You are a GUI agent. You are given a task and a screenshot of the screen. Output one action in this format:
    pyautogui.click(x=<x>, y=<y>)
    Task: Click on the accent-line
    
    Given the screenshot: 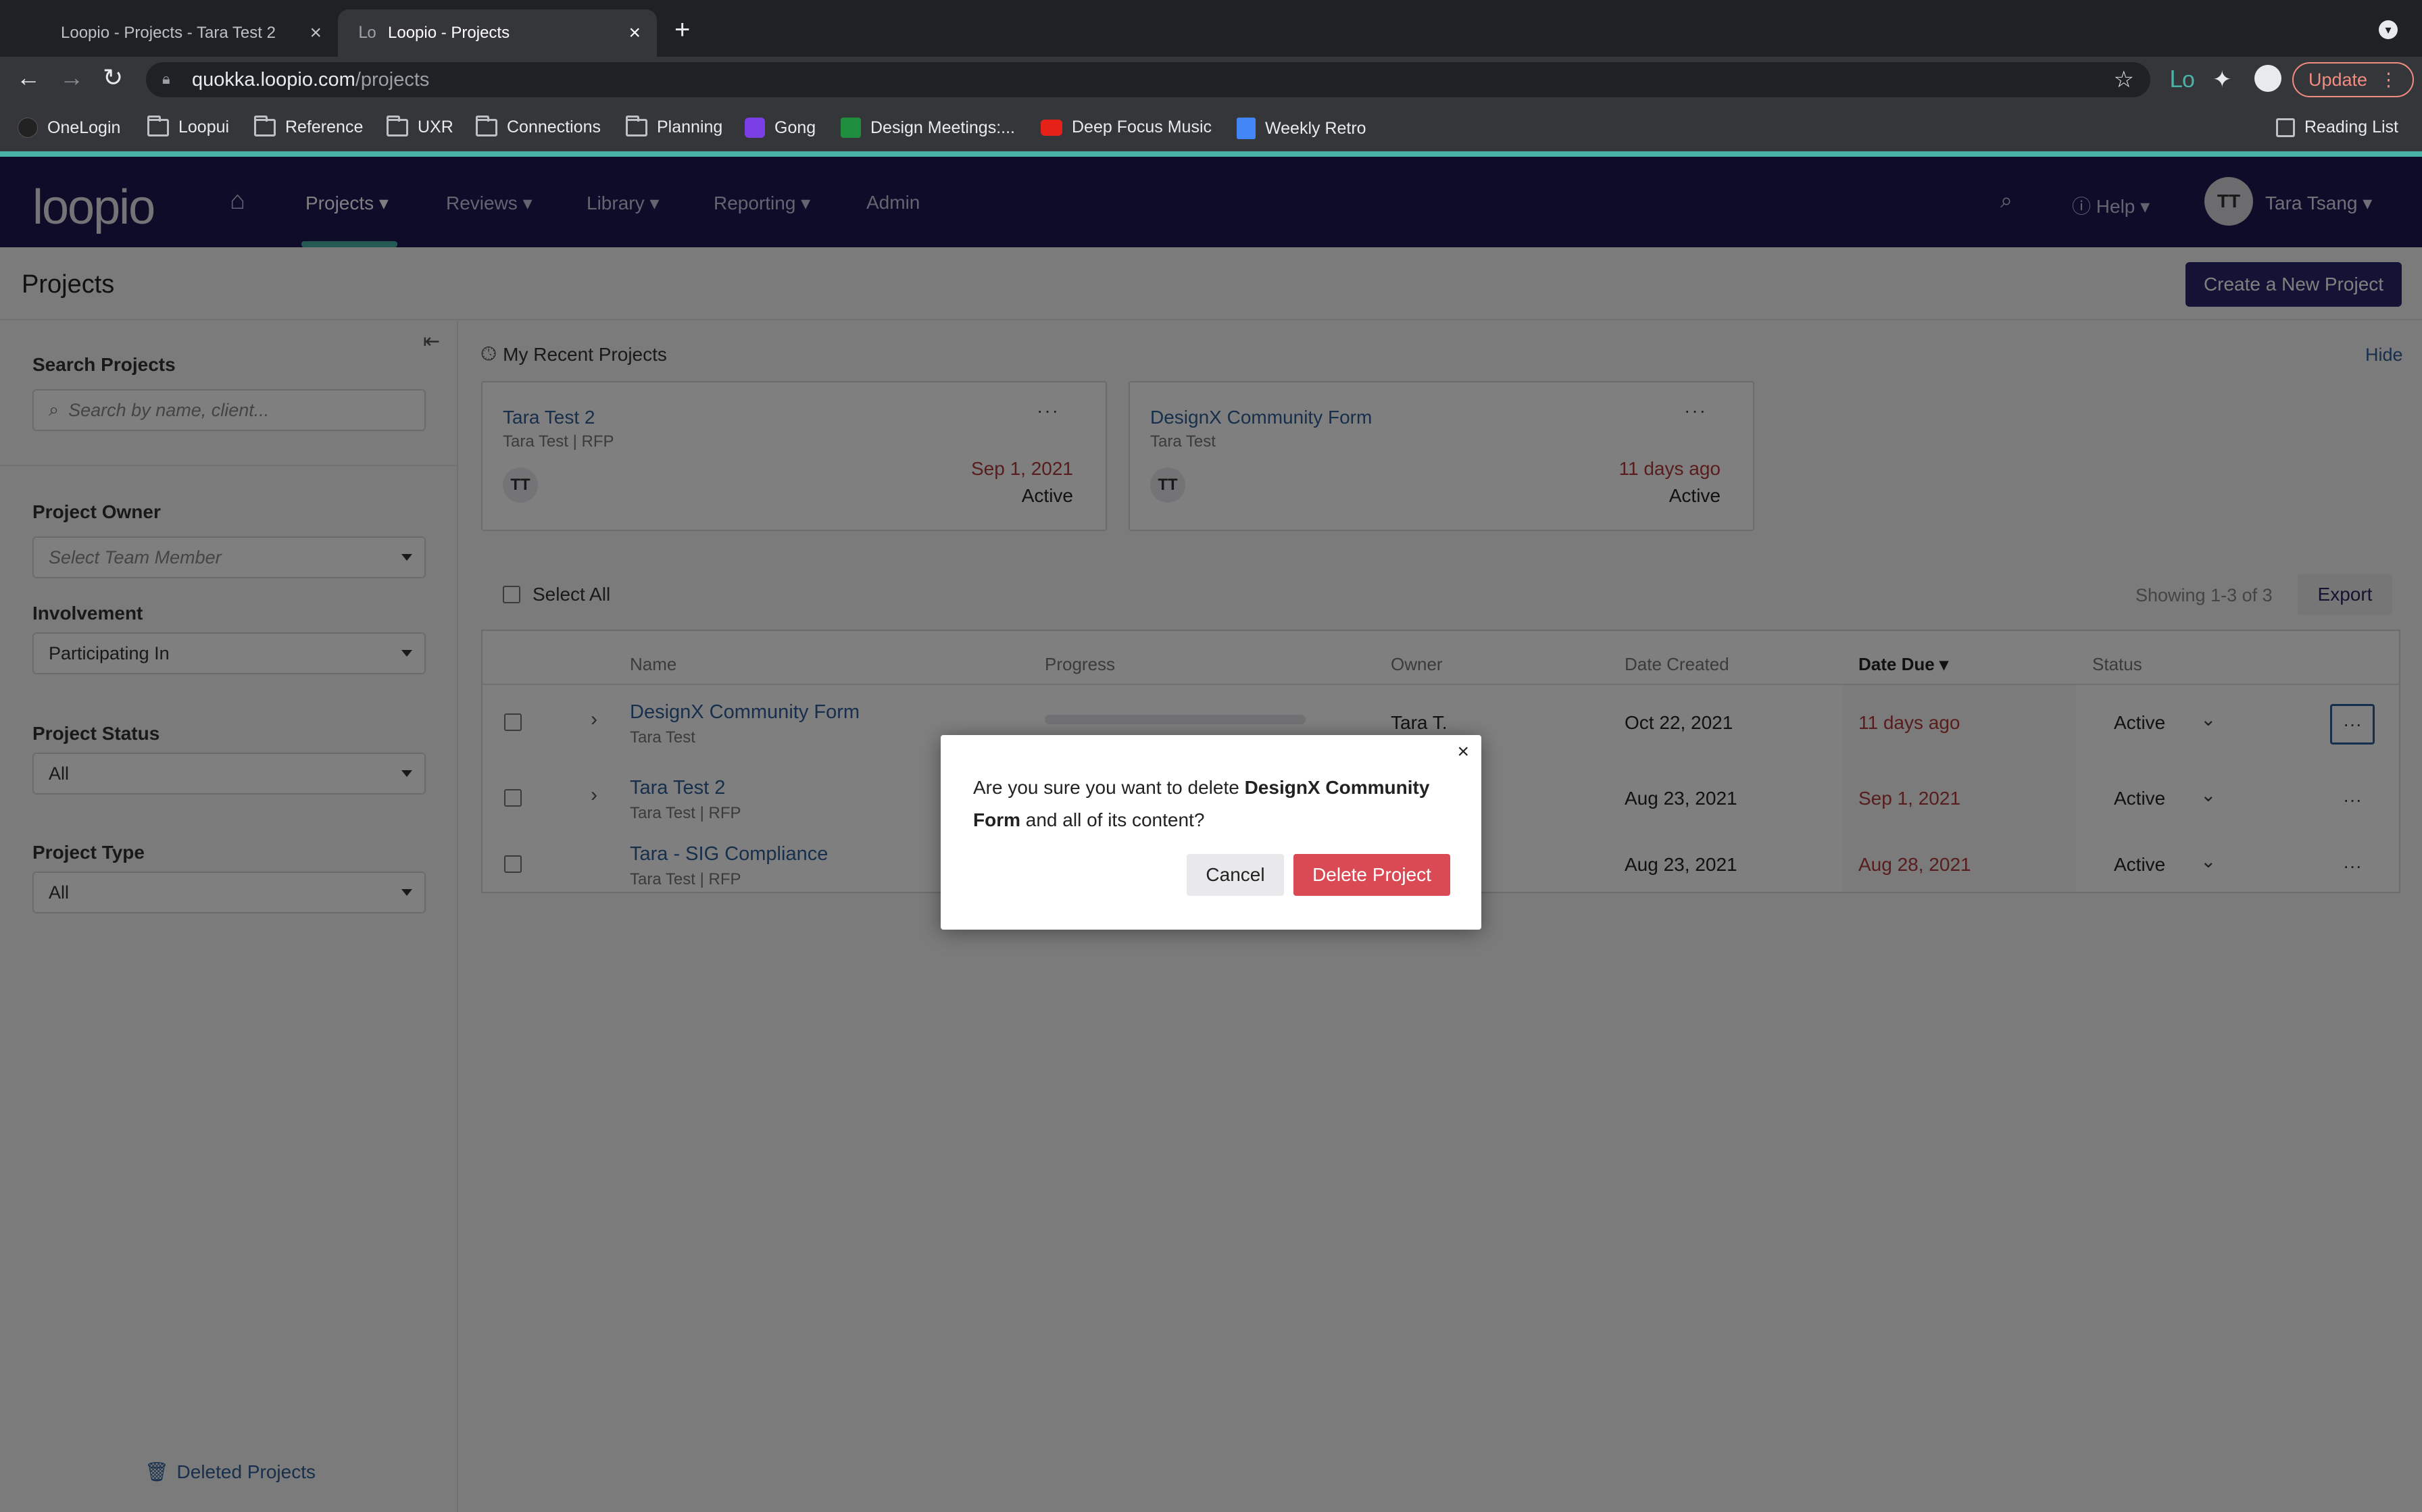 What is the action you would take?
    pyautogui.click(x=1211, y=154)
    